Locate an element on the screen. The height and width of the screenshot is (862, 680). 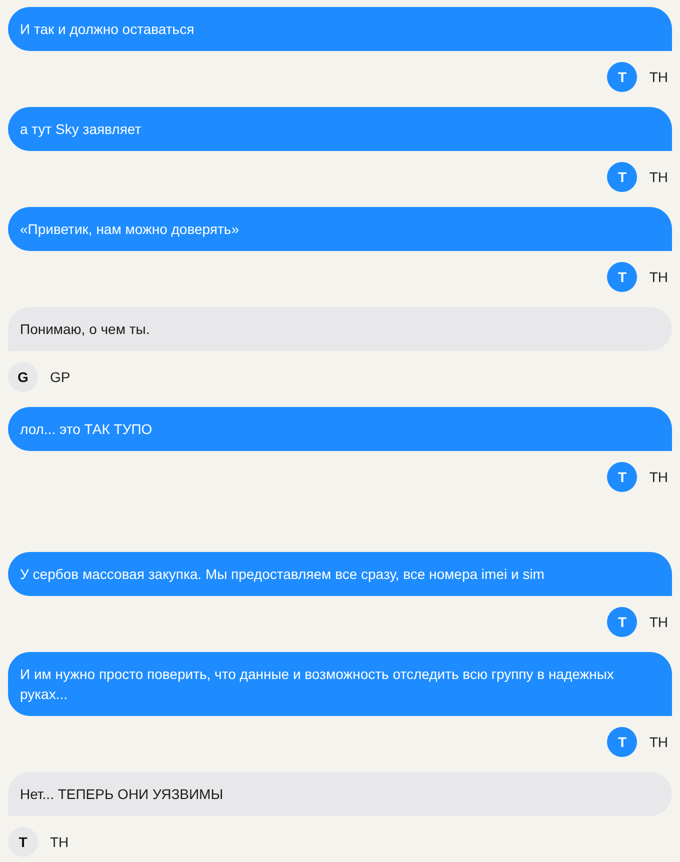
avatar: G is located at coordinates (23, 377).